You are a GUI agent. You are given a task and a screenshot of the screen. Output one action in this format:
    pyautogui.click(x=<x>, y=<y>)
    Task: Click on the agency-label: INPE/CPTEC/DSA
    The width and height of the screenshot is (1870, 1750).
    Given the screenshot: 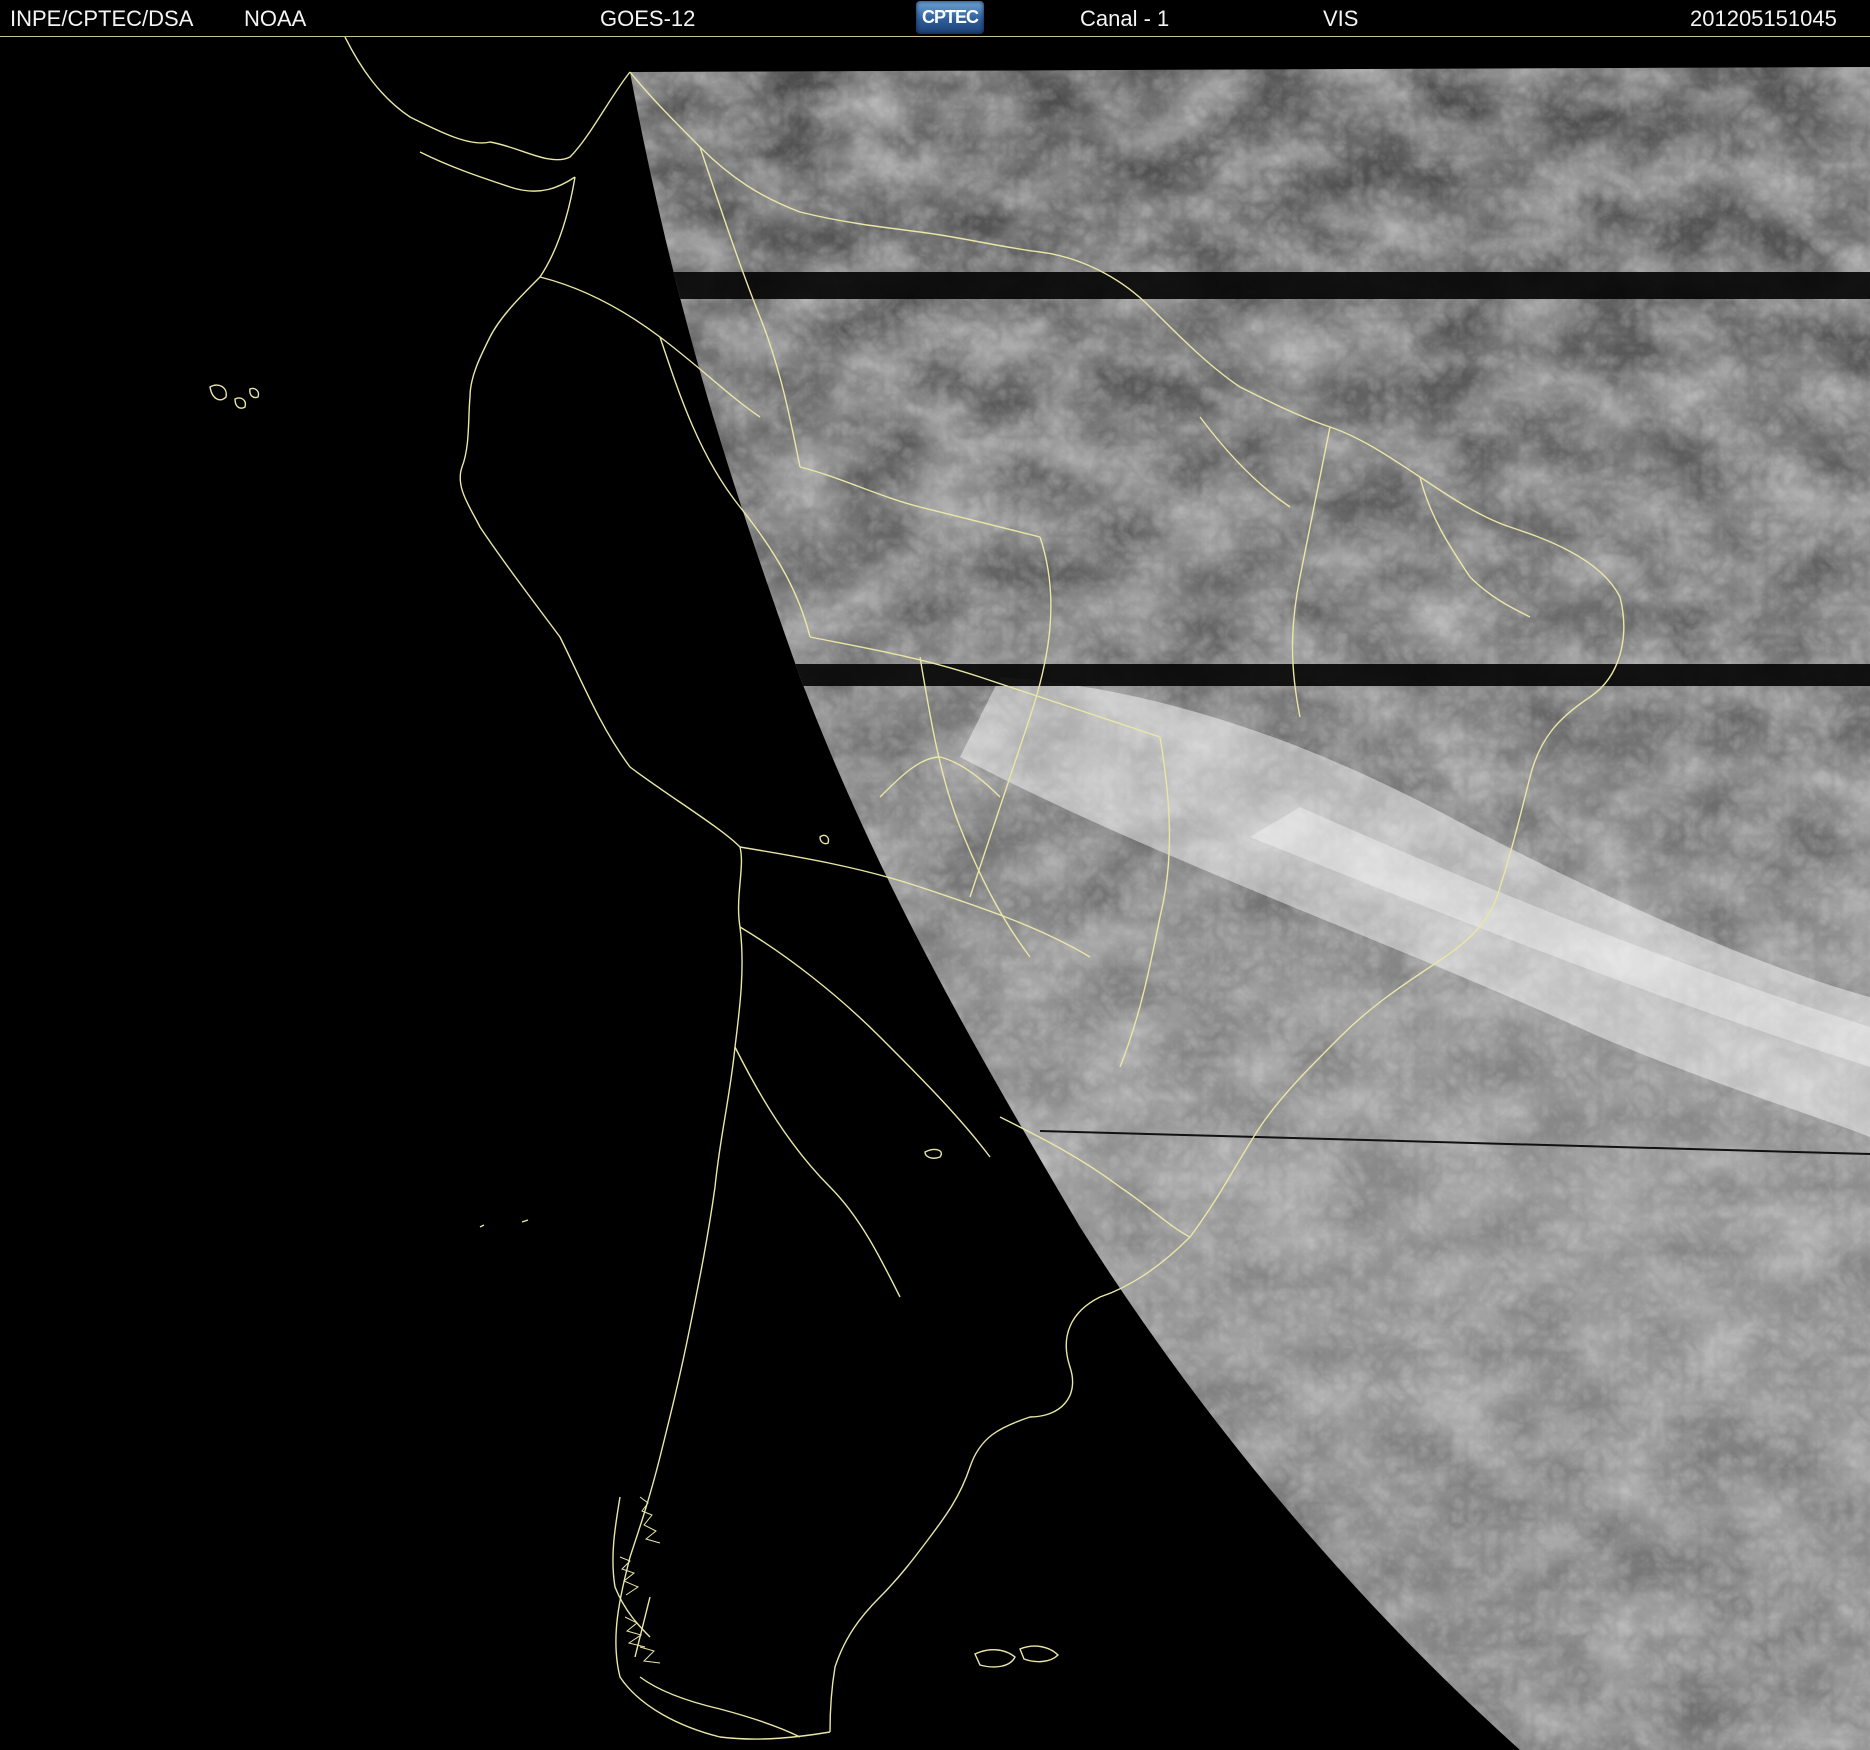 What is the action you would take?
    pyautogui.click(x=102, y=18)
    